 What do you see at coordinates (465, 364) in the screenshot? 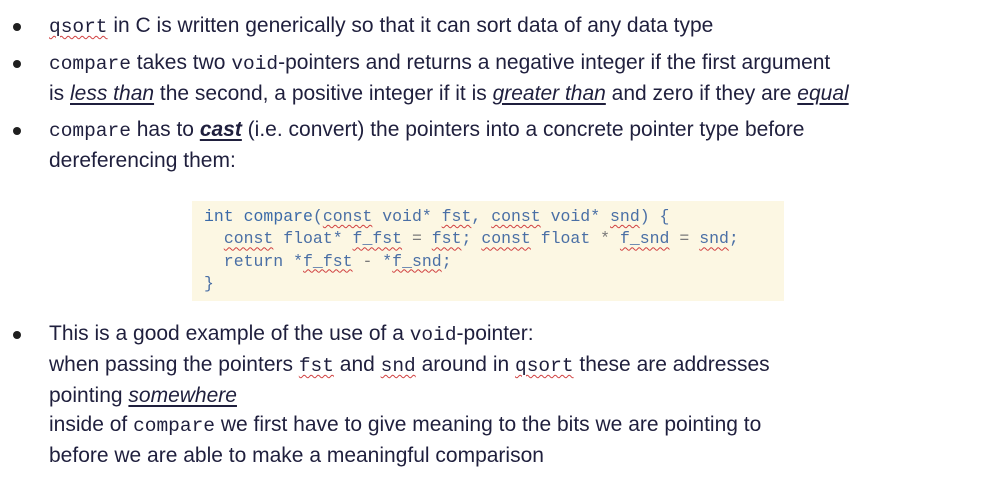
I see `text-run: around in` at bounding box center [465, 364].